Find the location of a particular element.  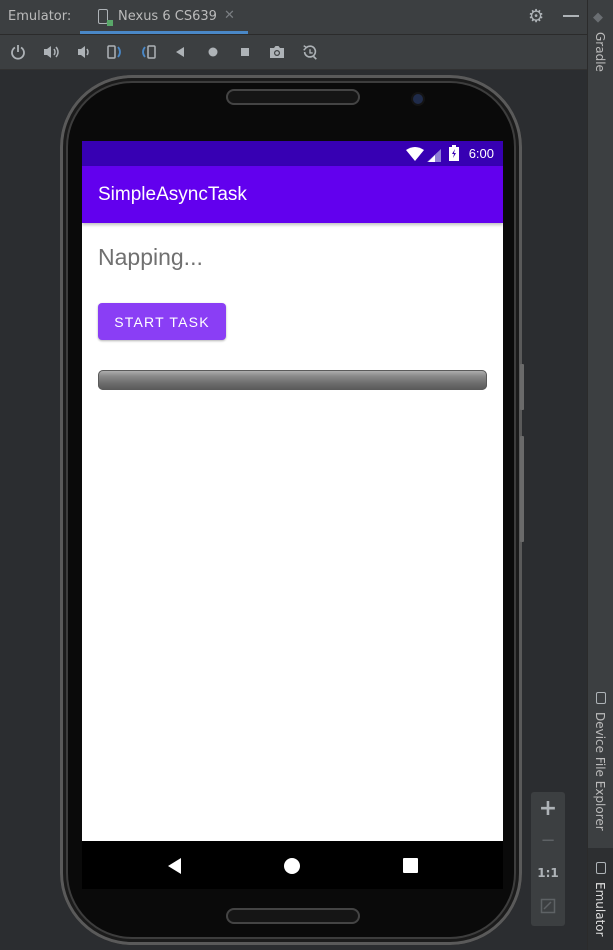

gear-icon: ⚙ is located at coordinates (536, 16).